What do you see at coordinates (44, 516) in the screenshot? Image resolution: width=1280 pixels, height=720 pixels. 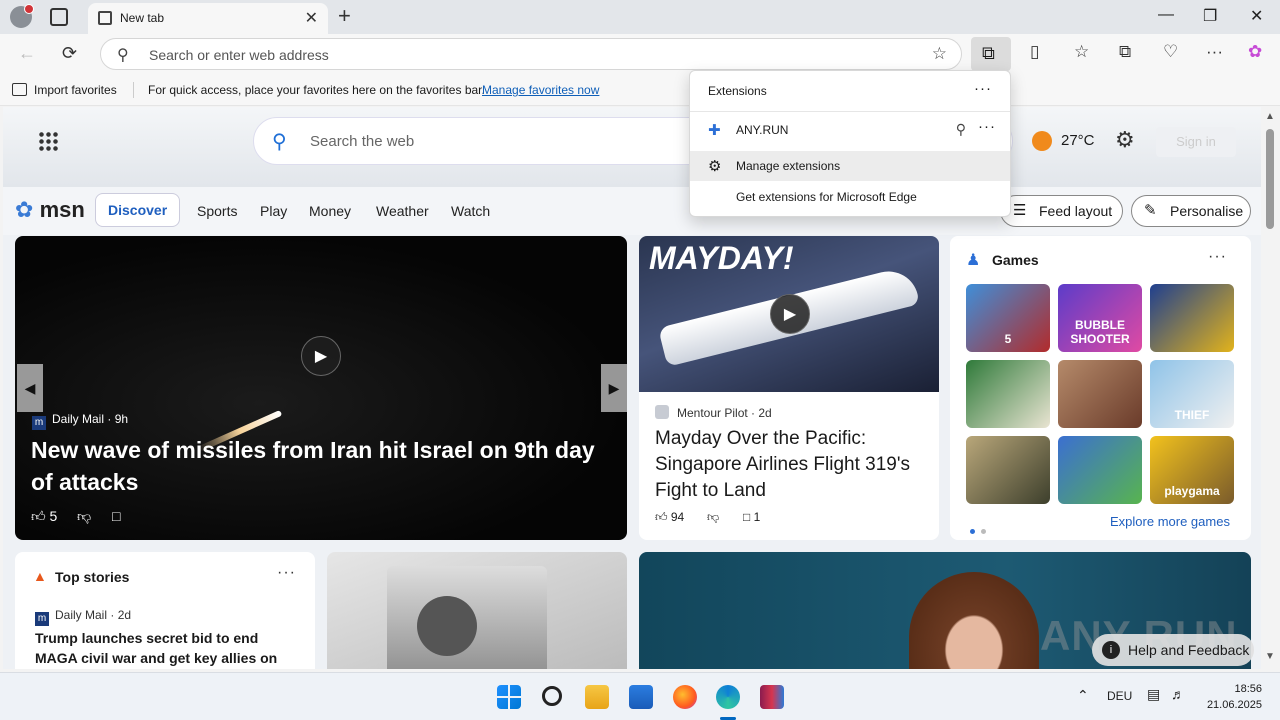 I see `like-button: 👍︎ 5` at bounding box center [44, 516].